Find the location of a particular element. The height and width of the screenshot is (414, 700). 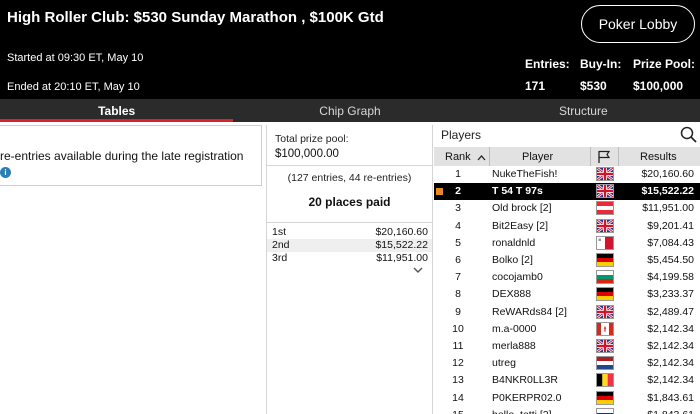

buyin-label: Buy-In: is located at coordinates (601, 64).